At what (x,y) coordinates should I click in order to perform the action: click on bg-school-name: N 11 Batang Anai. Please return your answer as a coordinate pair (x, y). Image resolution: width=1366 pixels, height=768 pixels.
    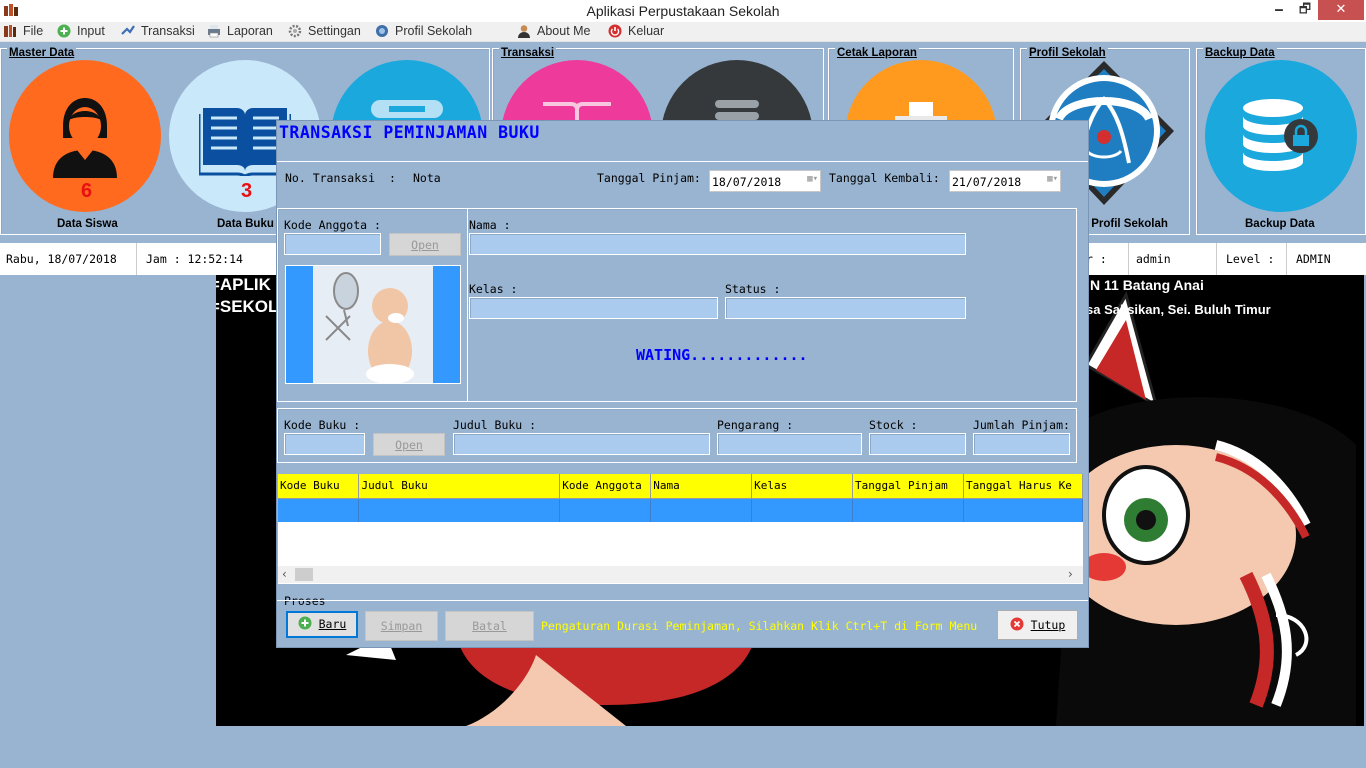
    Looking at the image, I should click on (1147, 285).